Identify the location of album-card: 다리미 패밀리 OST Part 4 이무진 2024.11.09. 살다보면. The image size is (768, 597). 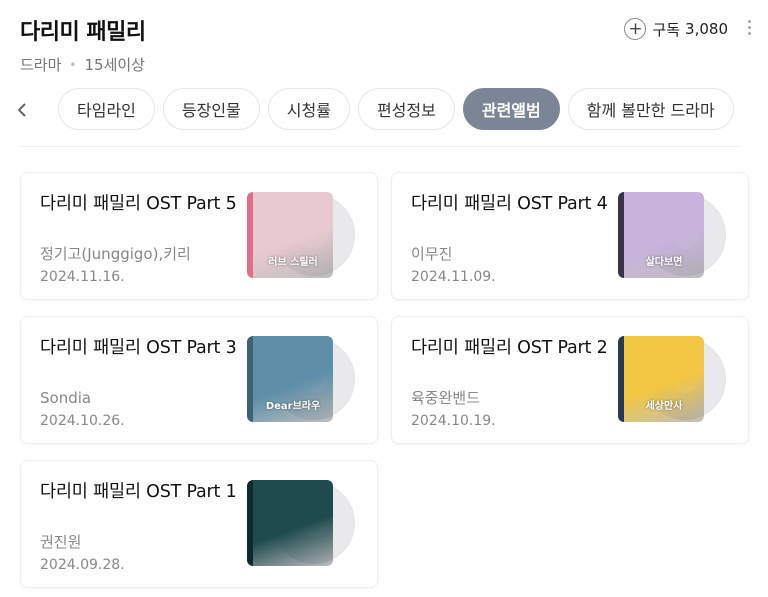
(570, 236).